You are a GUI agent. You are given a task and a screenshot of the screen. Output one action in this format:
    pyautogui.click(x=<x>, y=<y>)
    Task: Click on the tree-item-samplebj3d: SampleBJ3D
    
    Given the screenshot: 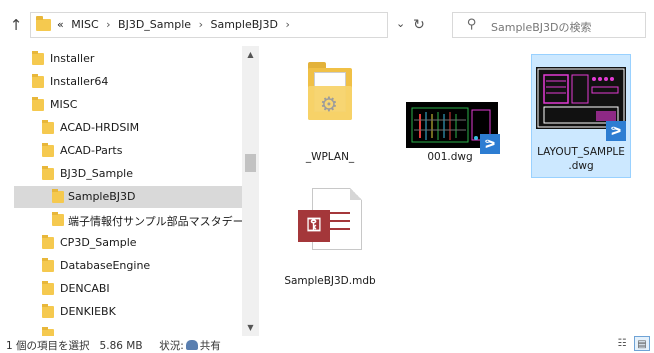 What is the action you would take?
    pyautogui.click(x=128, y=197)
    